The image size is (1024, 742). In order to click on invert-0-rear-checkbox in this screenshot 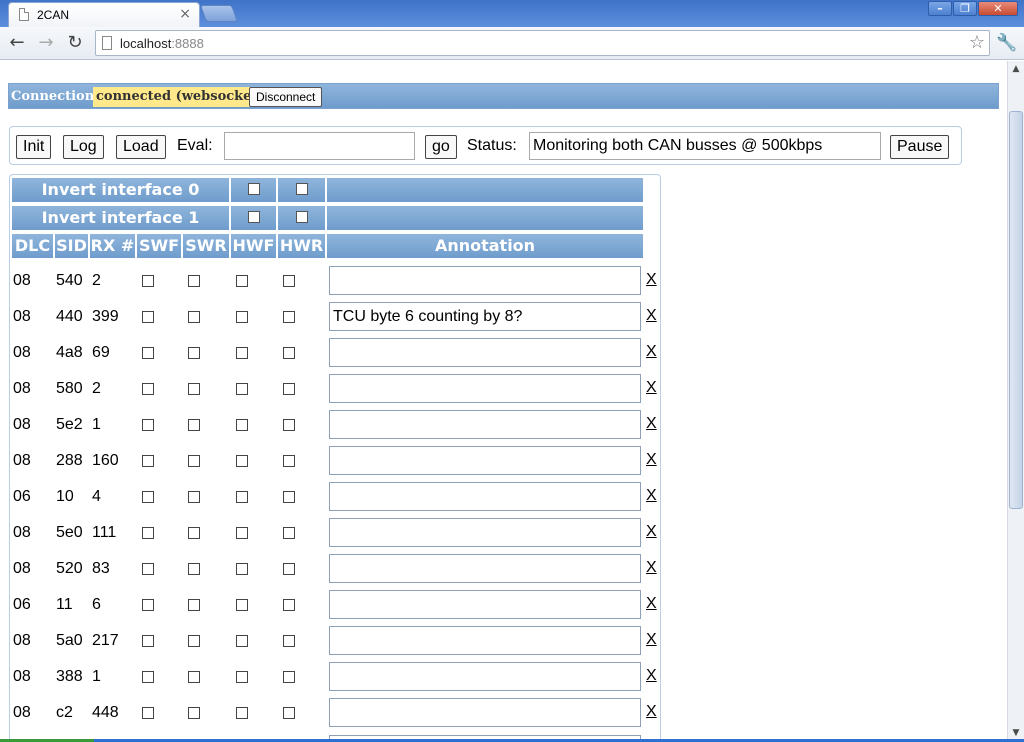, I will do `click(301, 189)`.